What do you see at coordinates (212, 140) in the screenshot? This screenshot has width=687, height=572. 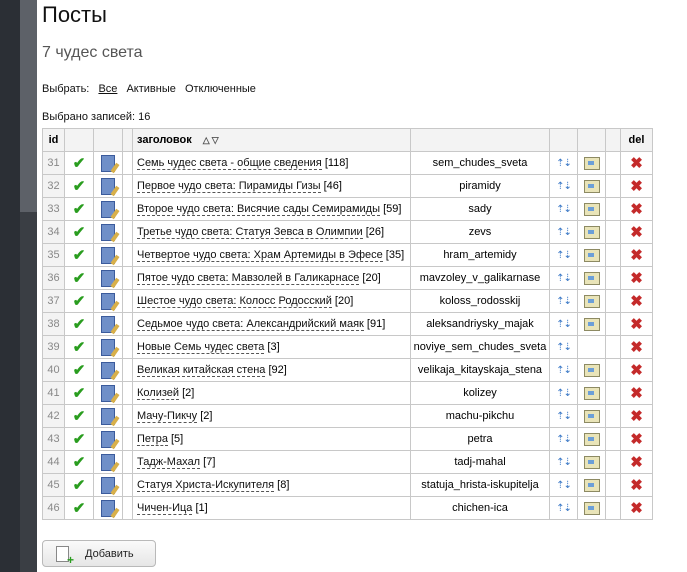 I see `sort-arrows-icon: △▽` at bounding box center [212, 140].